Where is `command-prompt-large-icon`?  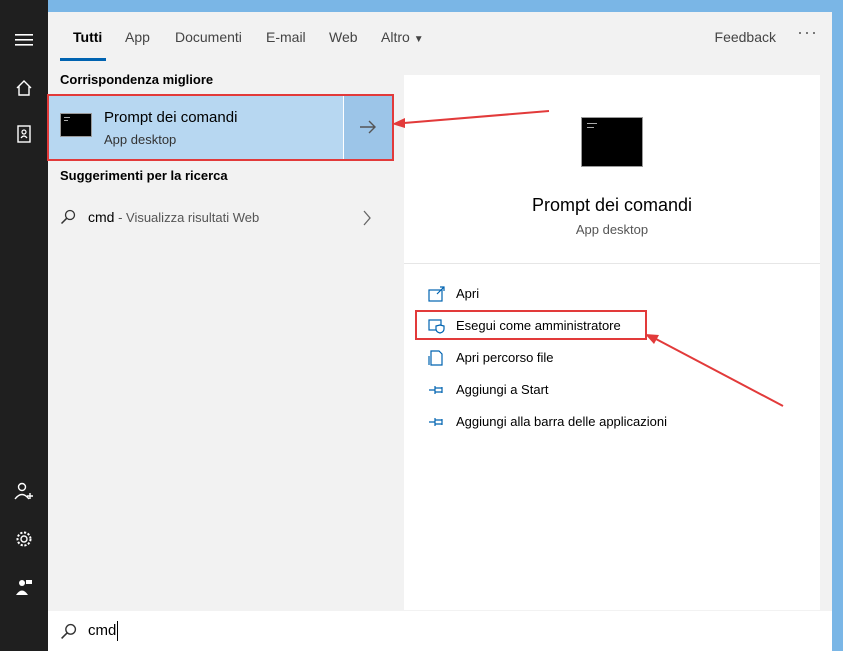 command-prompt-large-icon is located at coordinates (612, 142).